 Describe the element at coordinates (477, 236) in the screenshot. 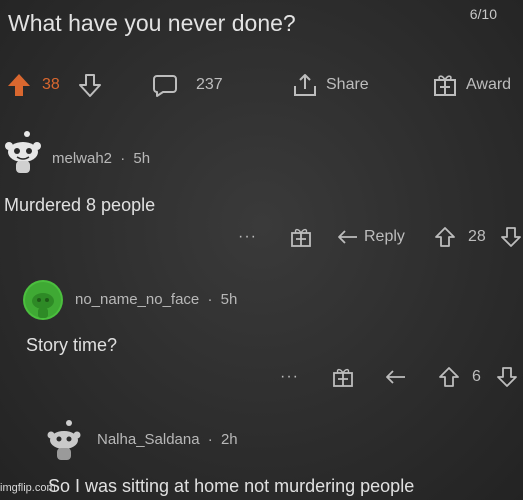

I see `vote-count: 28` at that location.